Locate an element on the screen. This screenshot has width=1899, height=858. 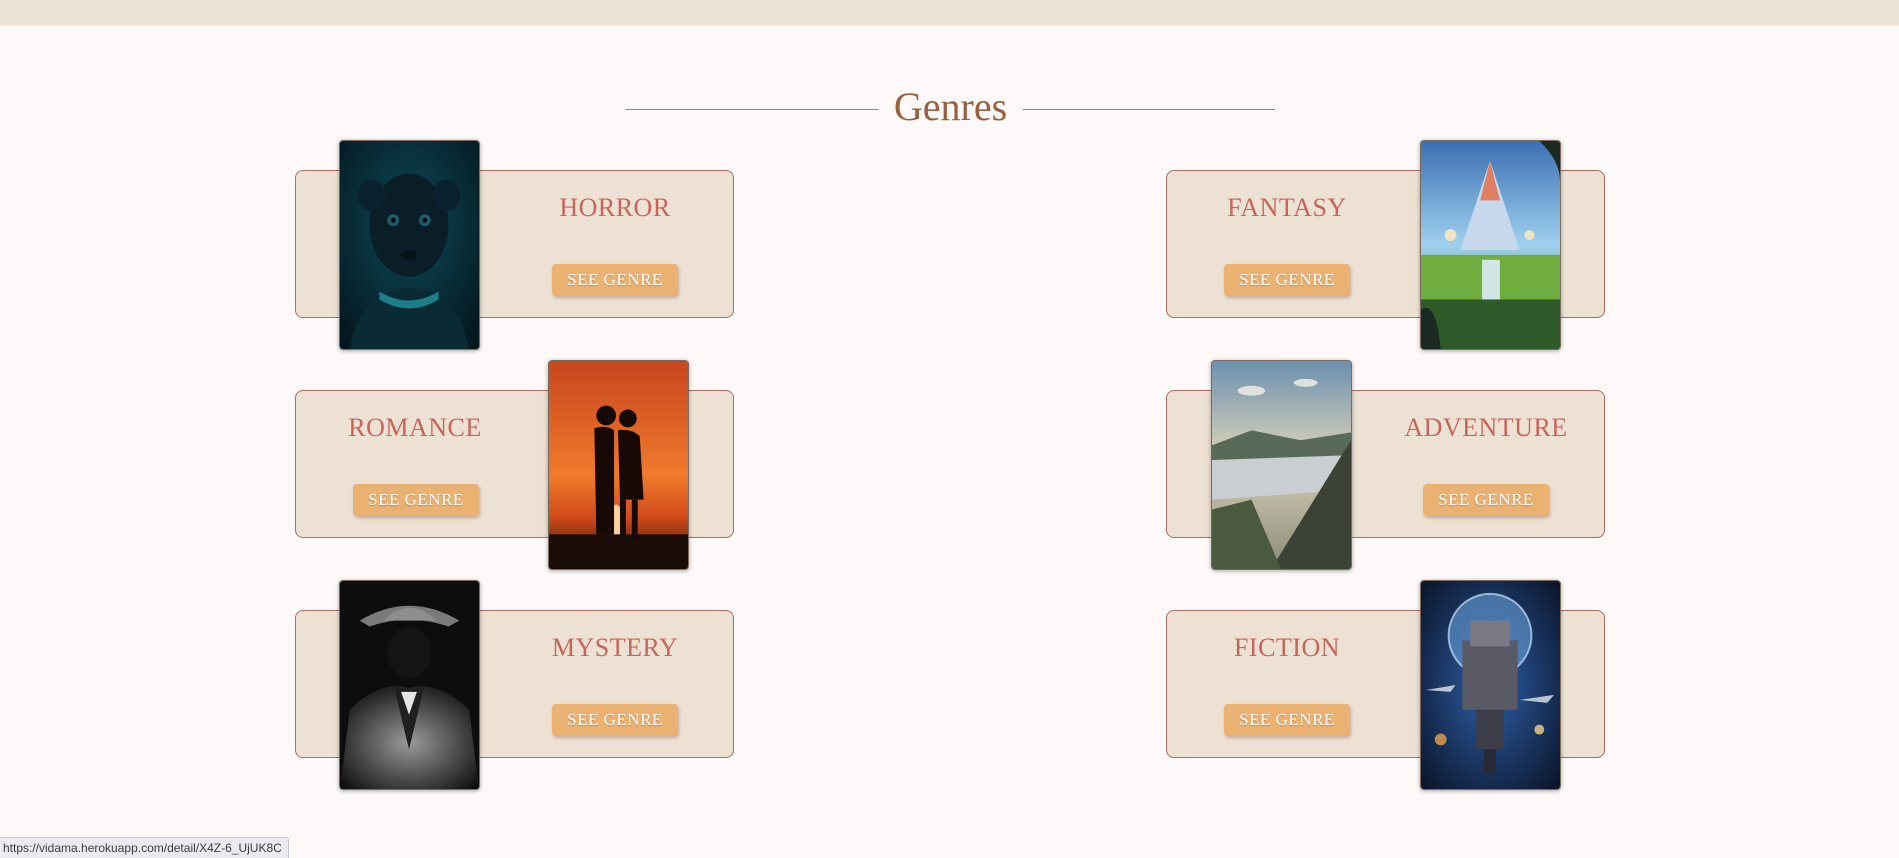
genre-title: MYSTERY is located at coordinates (615, 647).